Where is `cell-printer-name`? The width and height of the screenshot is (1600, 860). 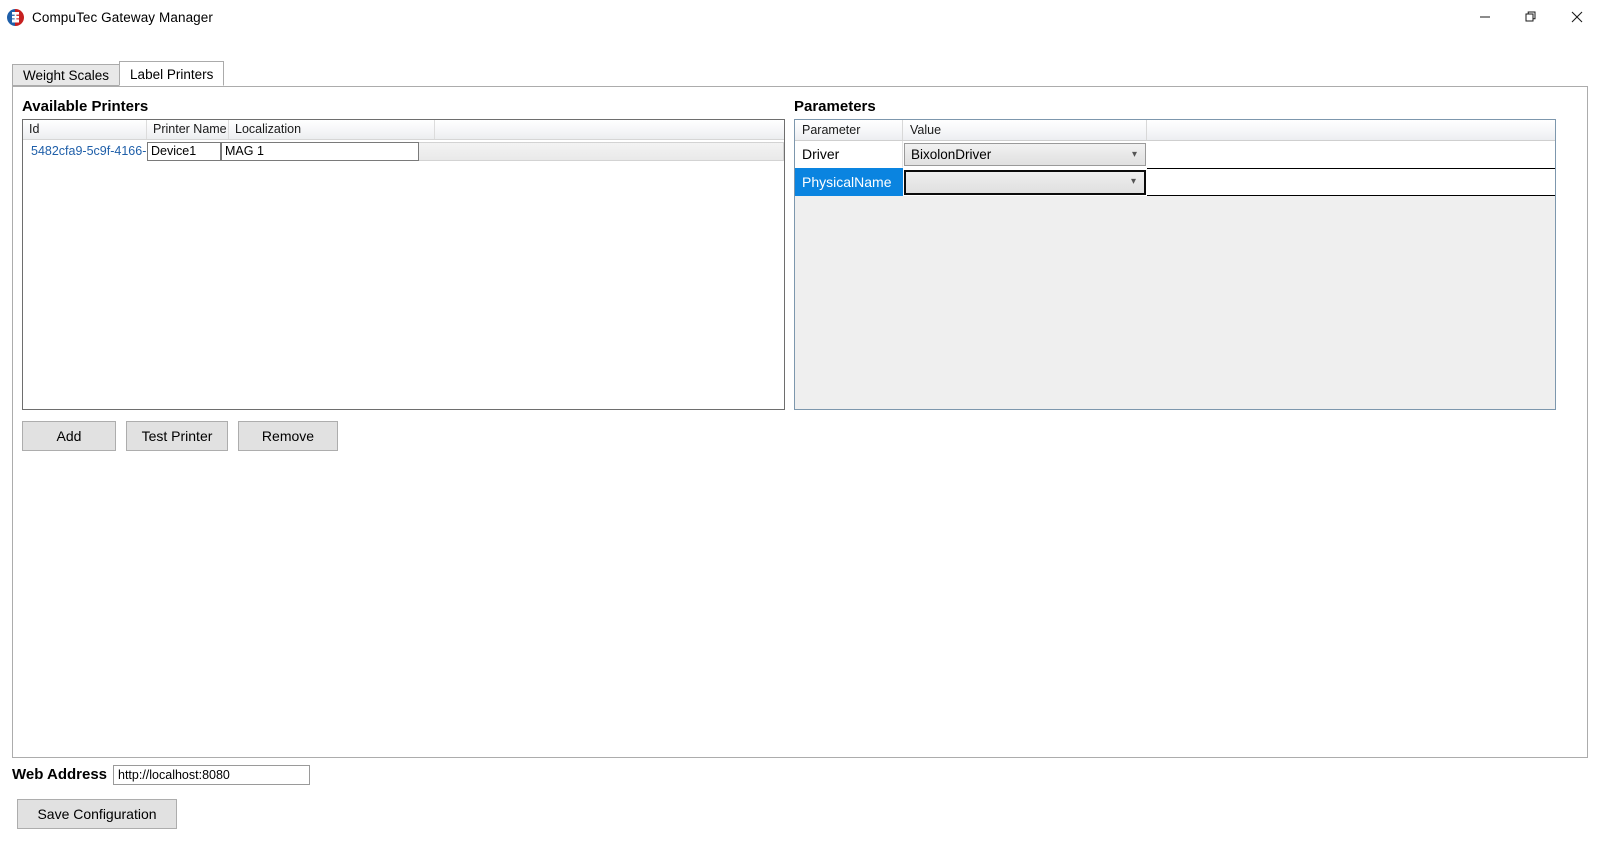 cell-printer-name is located at coordinates (184, 151).